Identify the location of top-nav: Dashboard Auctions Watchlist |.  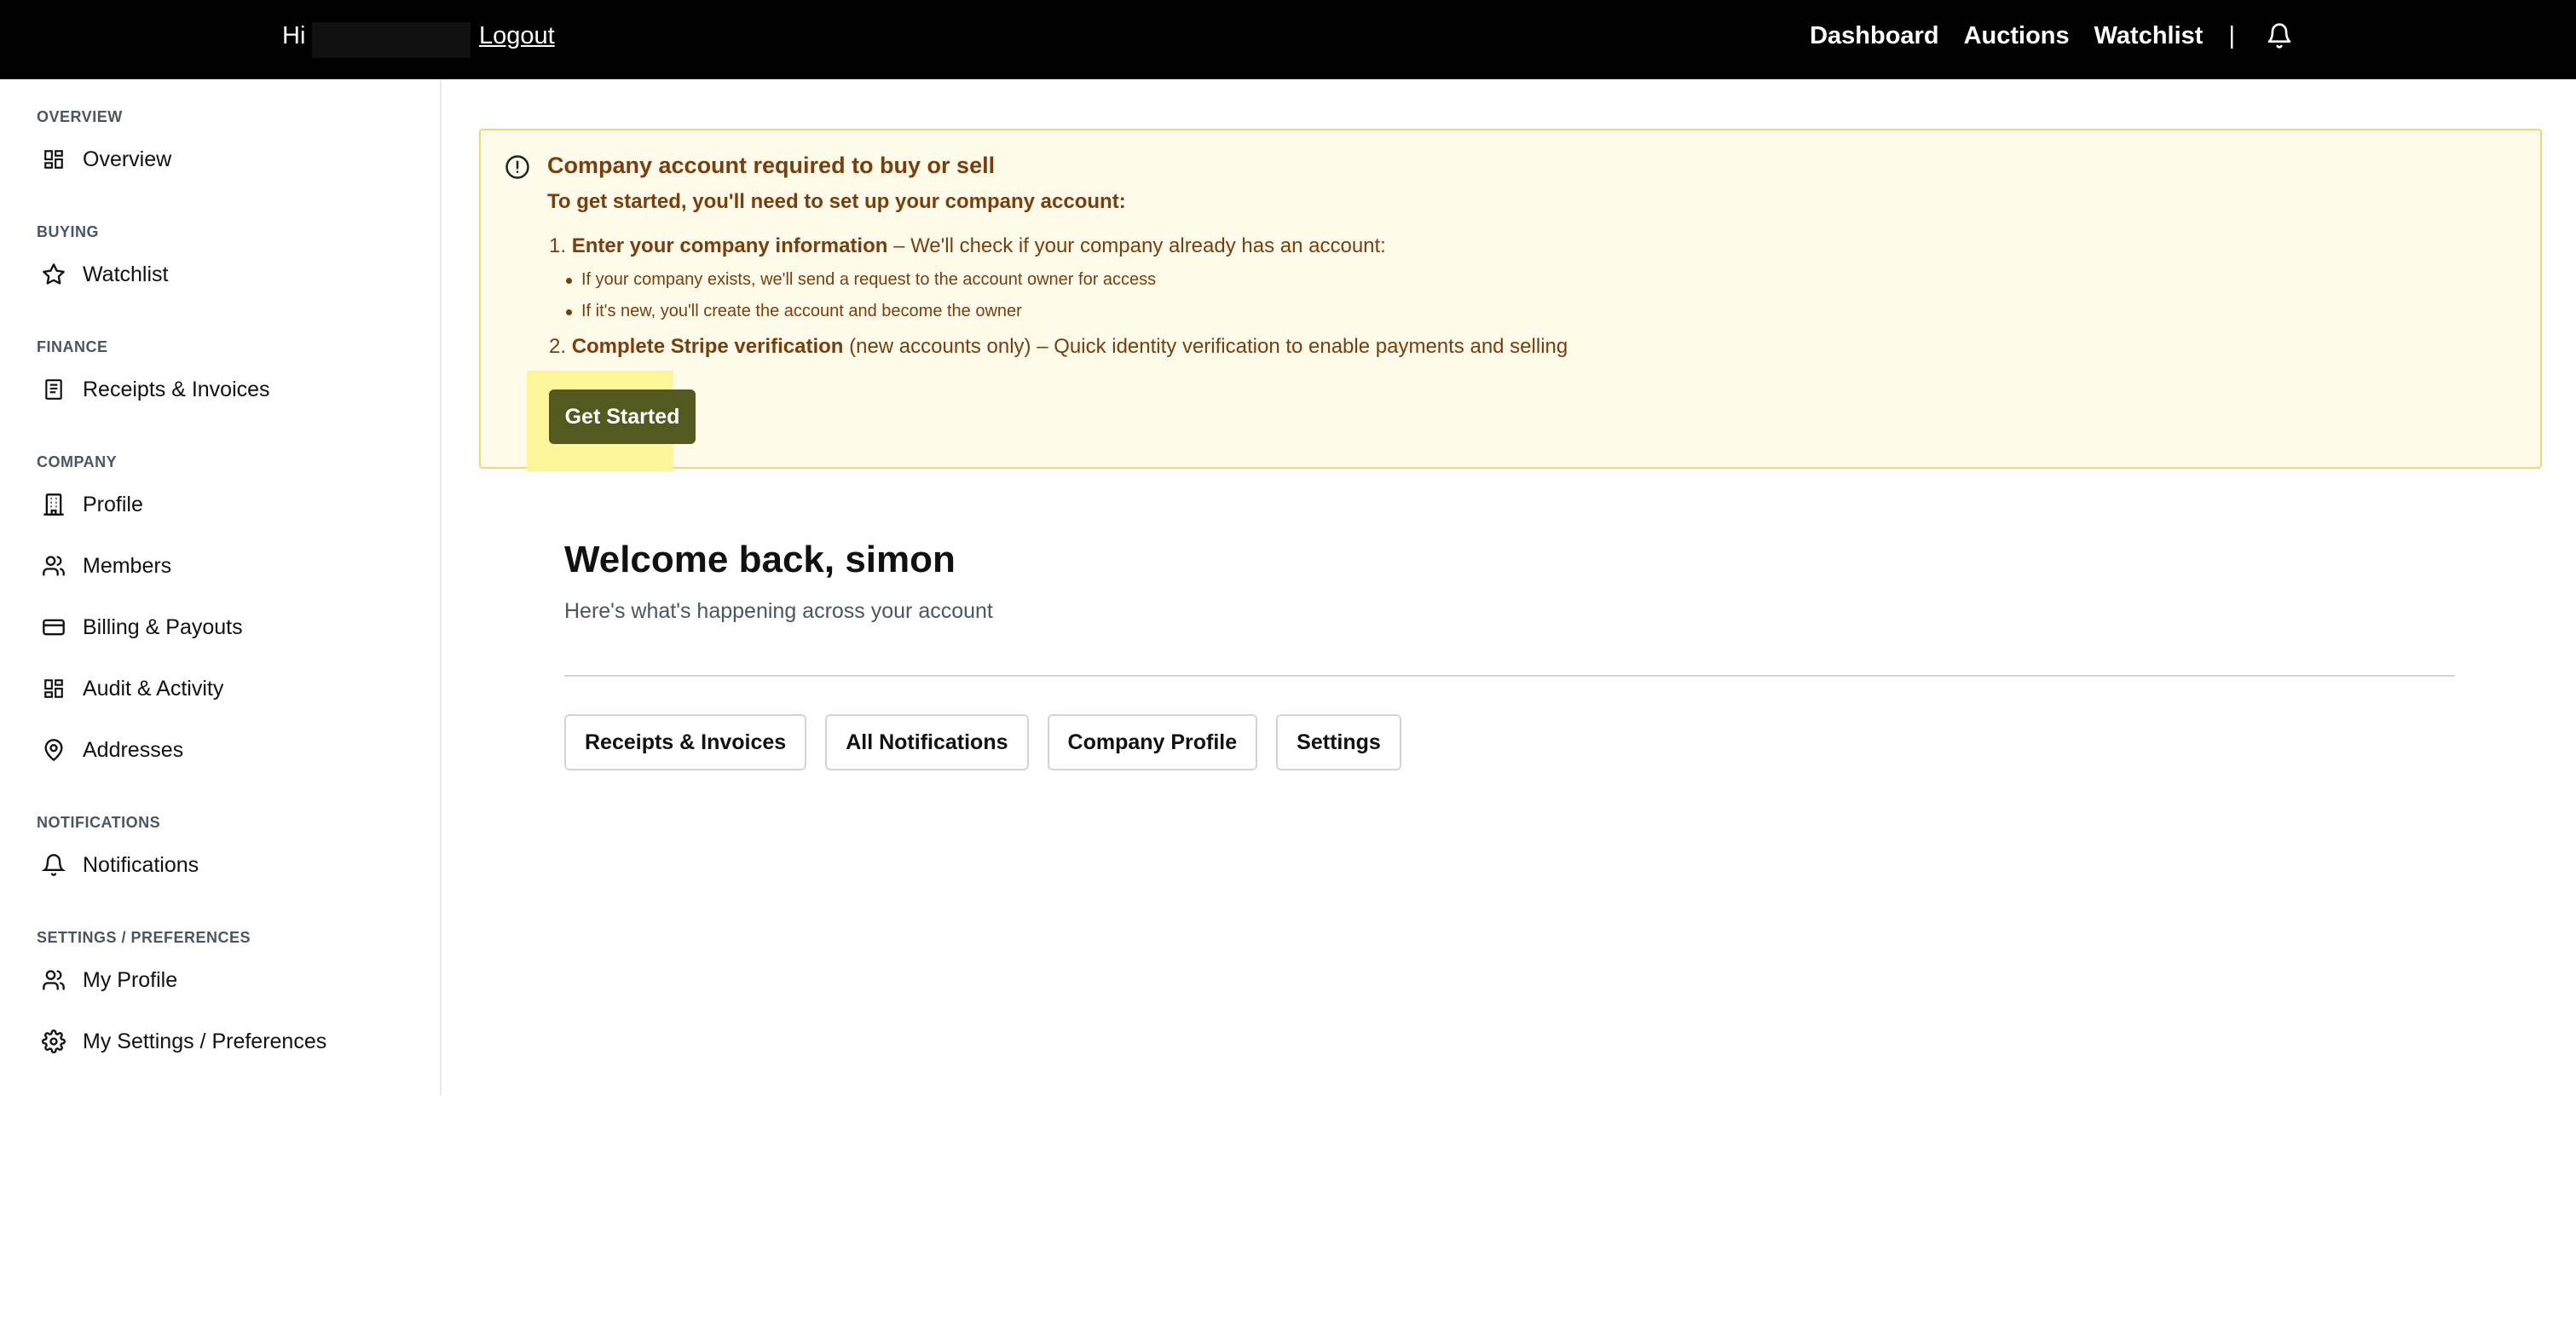
(2040, 36).